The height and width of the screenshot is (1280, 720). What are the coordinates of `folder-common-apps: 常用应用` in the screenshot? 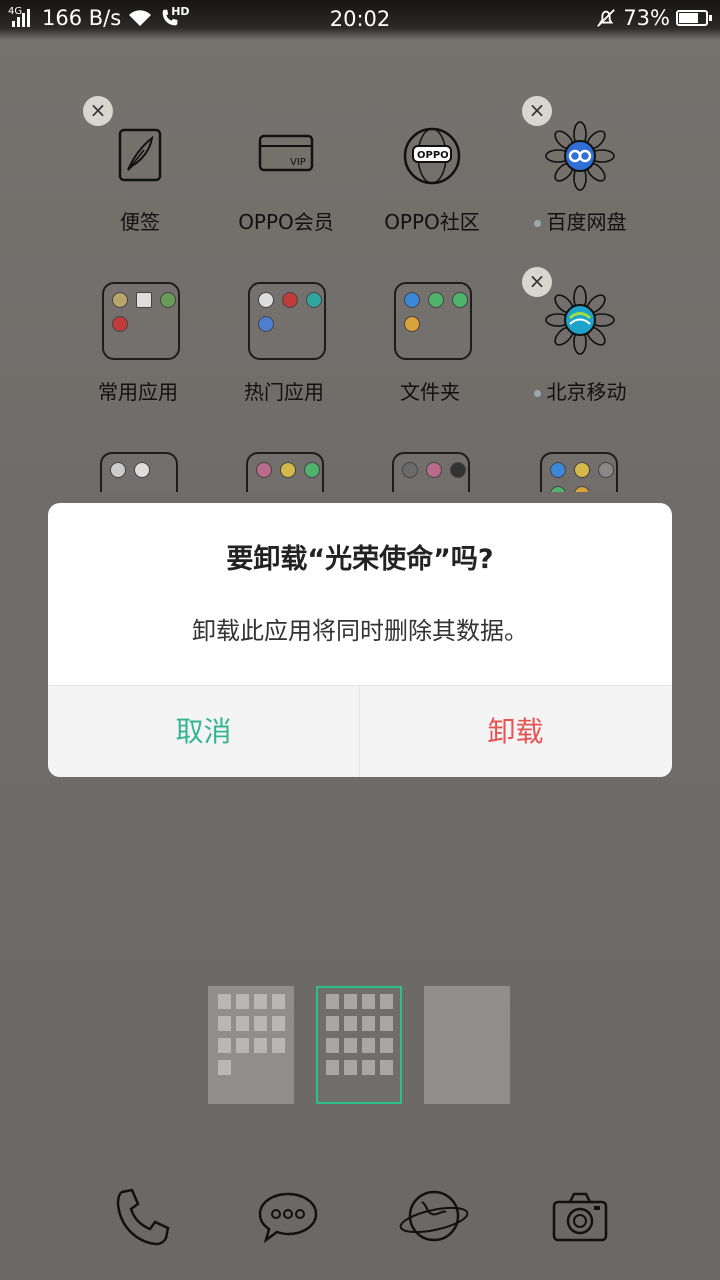 It's located at (138, 343).